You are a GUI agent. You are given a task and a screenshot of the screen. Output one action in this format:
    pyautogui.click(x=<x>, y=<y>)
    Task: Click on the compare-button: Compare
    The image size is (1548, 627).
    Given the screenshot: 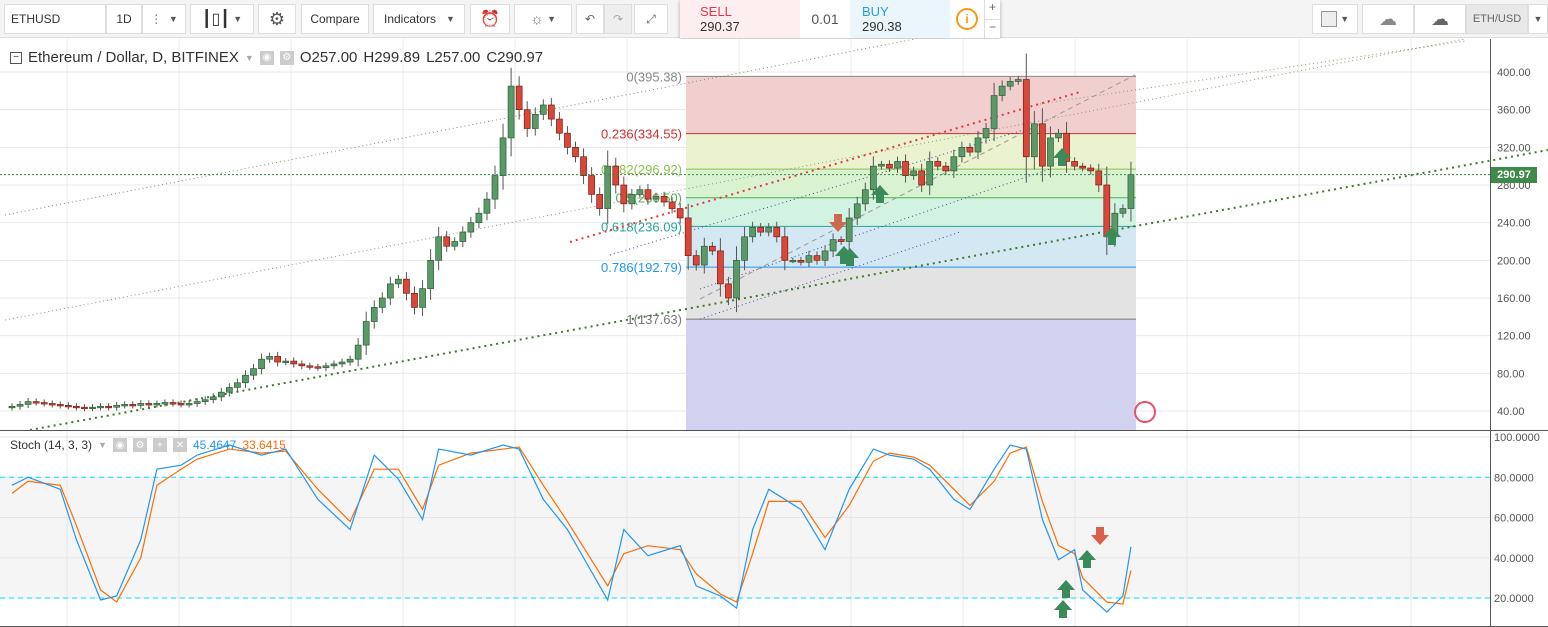 What is the action you would take?
    pyautogui.click(x=335, y=19)
    